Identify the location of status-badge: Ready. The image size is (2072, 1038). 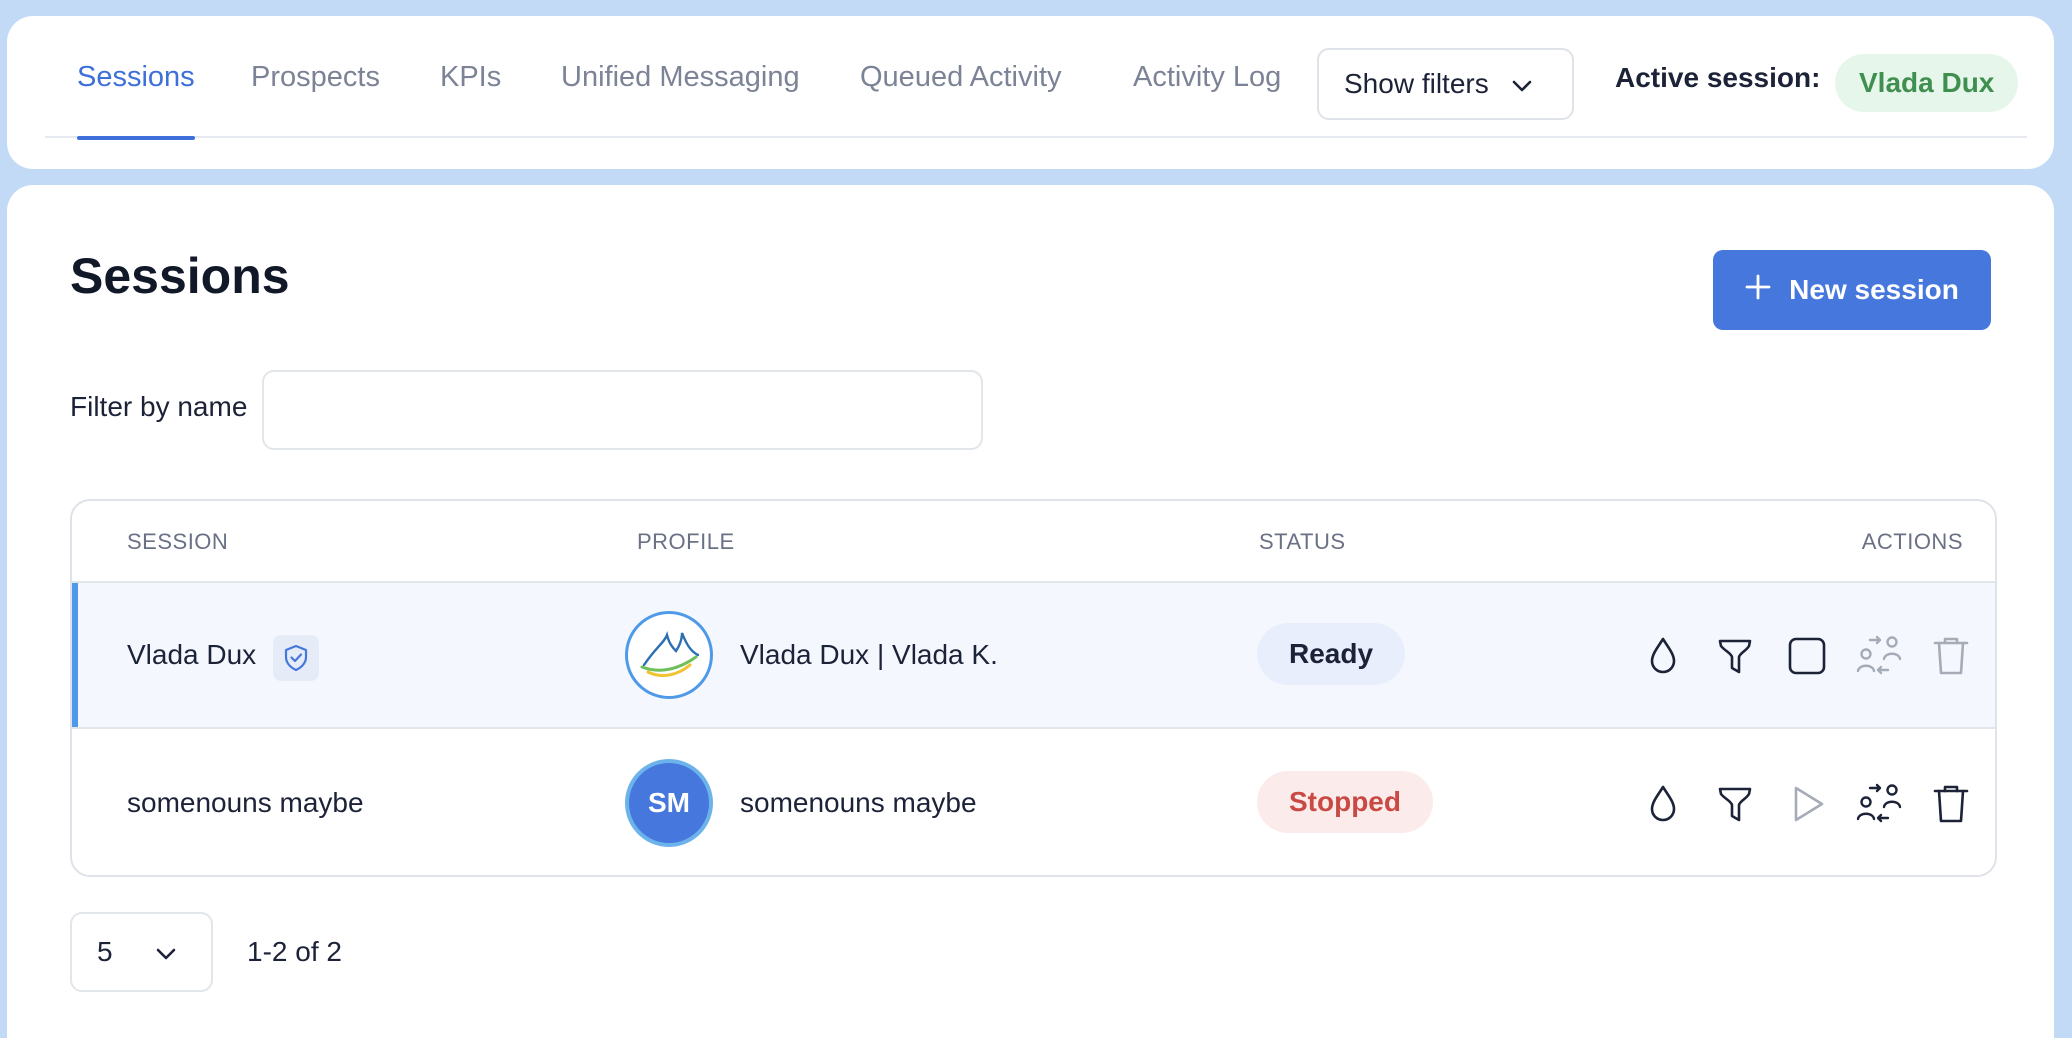
(1331, 654).